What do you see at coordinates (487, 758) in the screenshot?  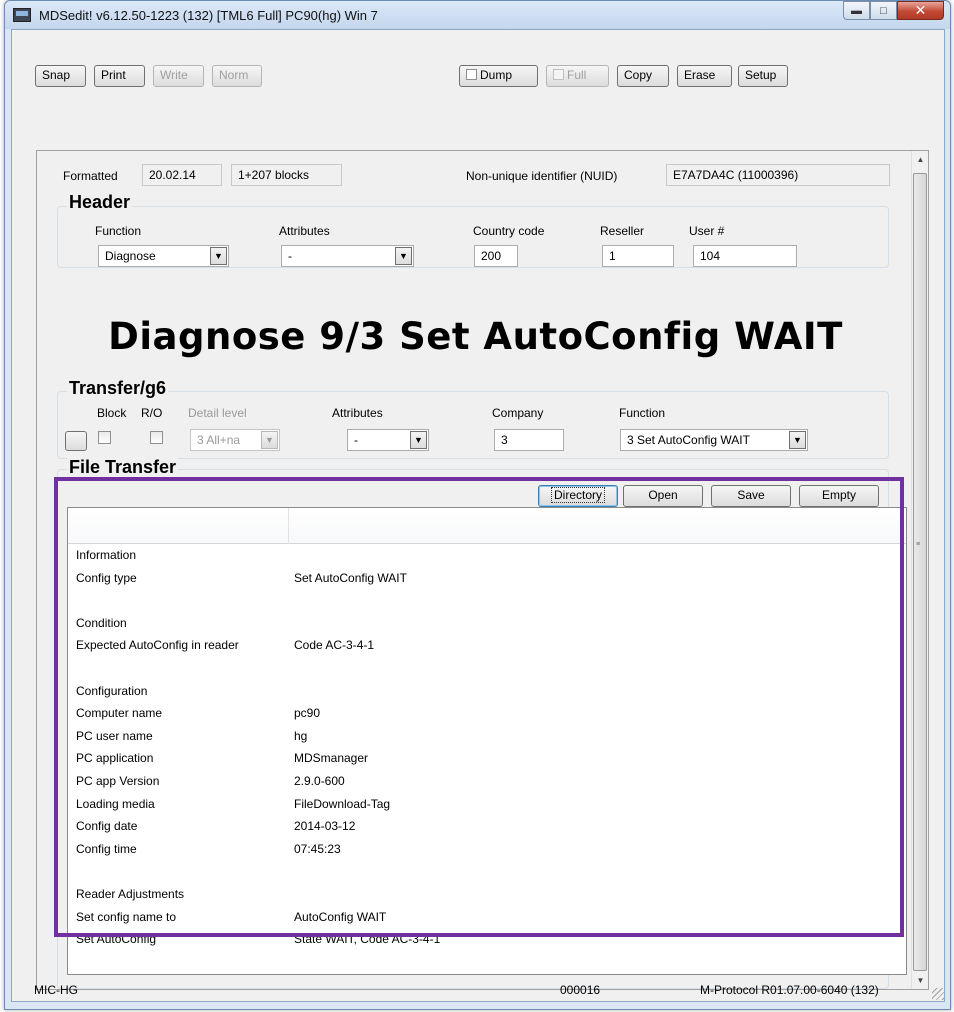 I see `list-item: PC application MDSmanager` at bounding box center [487, 758].